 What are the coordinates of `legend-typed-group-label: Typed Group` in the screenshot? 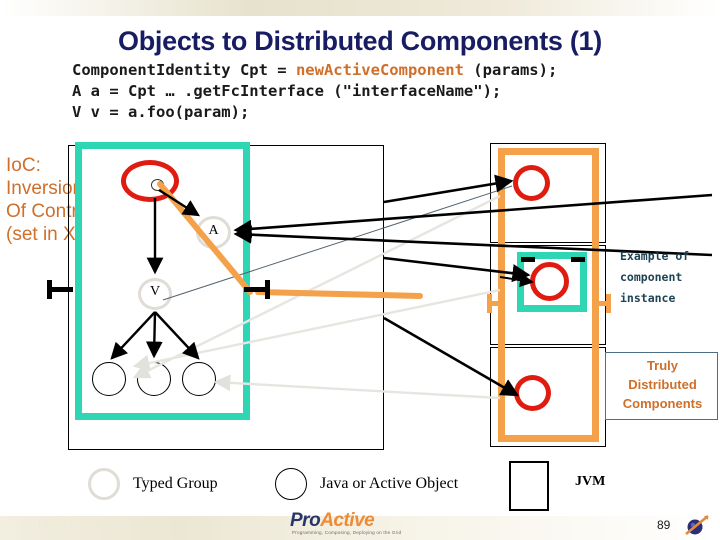 It's located at (175, 483).